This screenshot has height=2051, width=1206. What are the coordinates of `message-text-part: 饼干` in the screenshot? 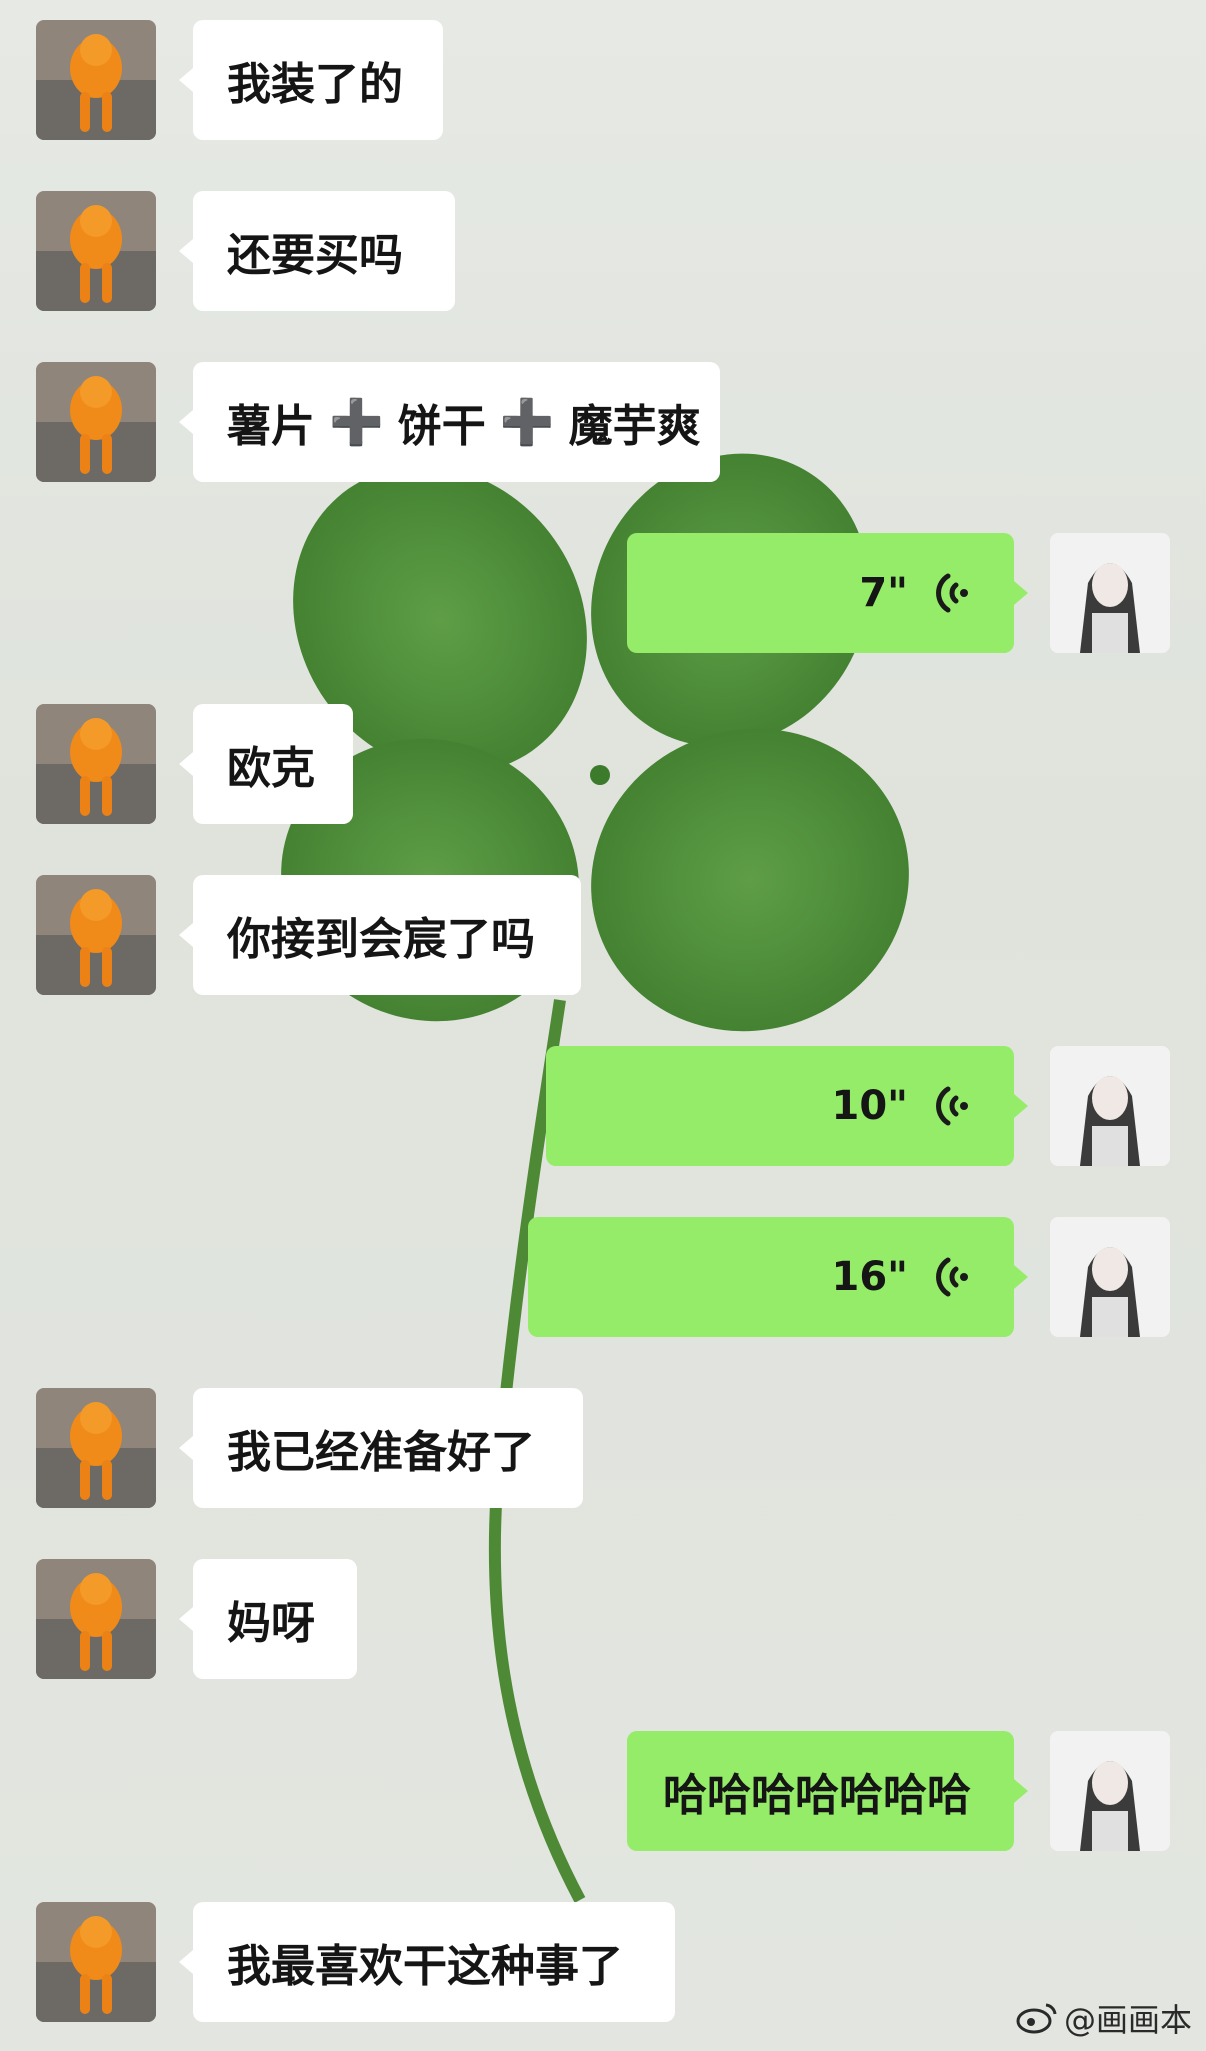 It's located at (441, 426).